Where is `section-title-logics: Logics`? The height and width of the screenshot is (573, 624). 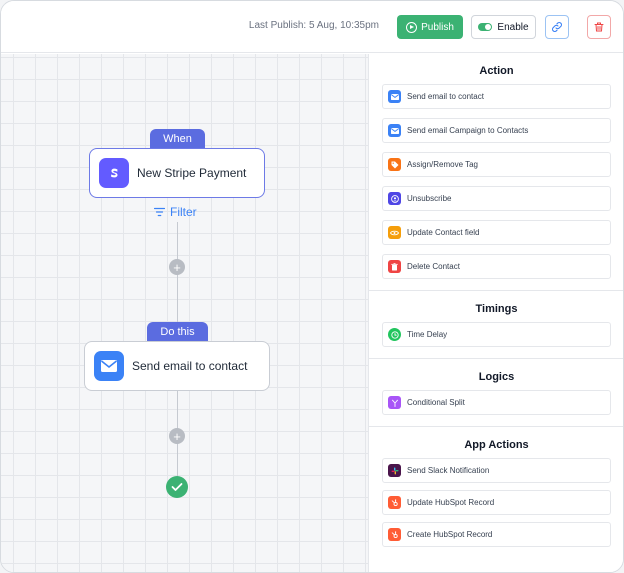
section-title-logics: Logics is located at coordinates (496, 377).